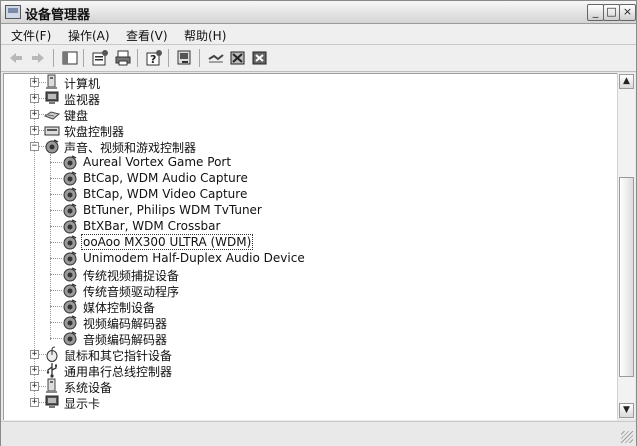 This screenshot has height=446, width=637. What do you see at coordinates (172, 210) in the screenshot?
I see `device-label: BtTuner, Philips WDM TvTuner` at bounding box center [172, 210].